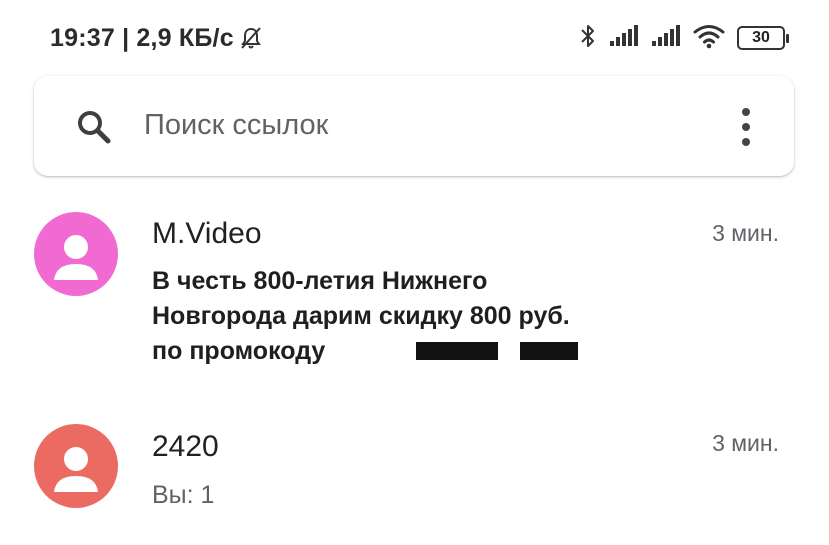 This screenshot has width=829, height=545. What do you see at coordinates (207, 233) in the screenshot?
I see `conversation-name: M.Video` at bounding box center [207, 233].